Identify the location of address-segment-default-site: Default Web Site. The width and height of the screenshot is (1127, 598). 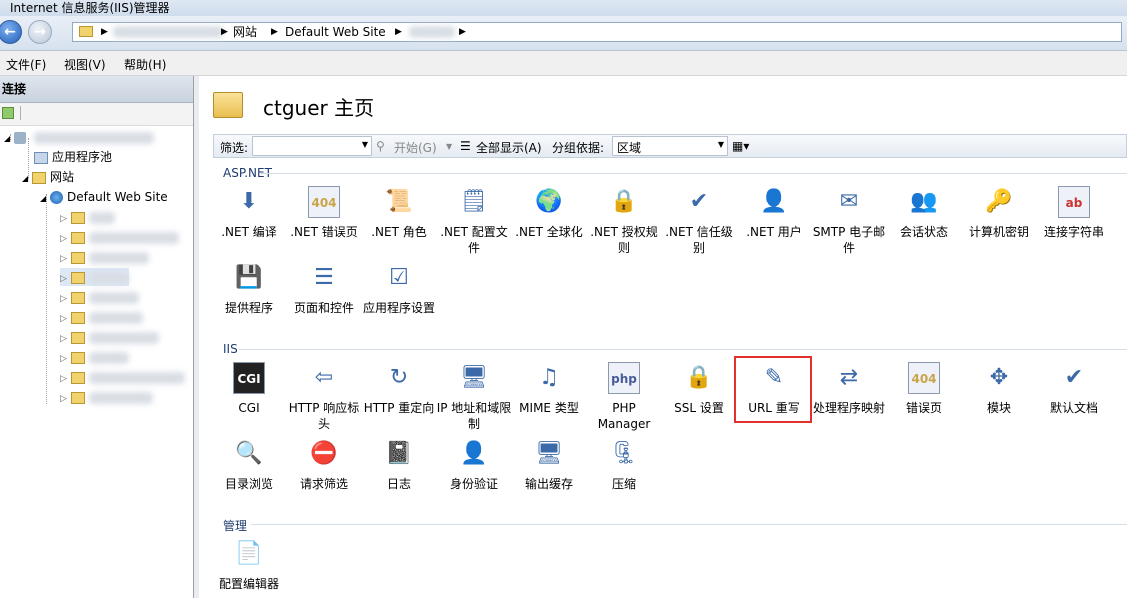
(335, 32).